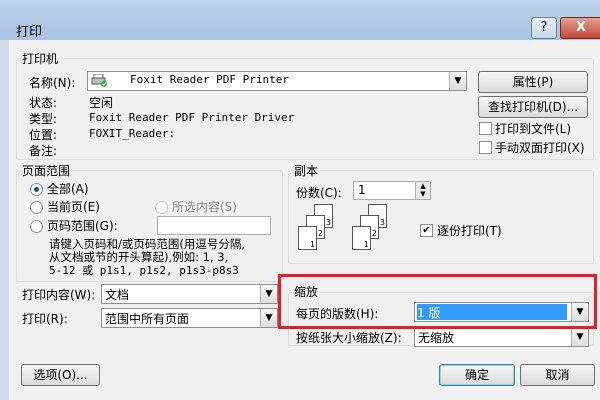 The height and width of the screenshot is (400, 600). Describe the element at coordinates (204, 206) in the screenshot. I see `page-range-selection-label: 所选内容(S)` at that location.